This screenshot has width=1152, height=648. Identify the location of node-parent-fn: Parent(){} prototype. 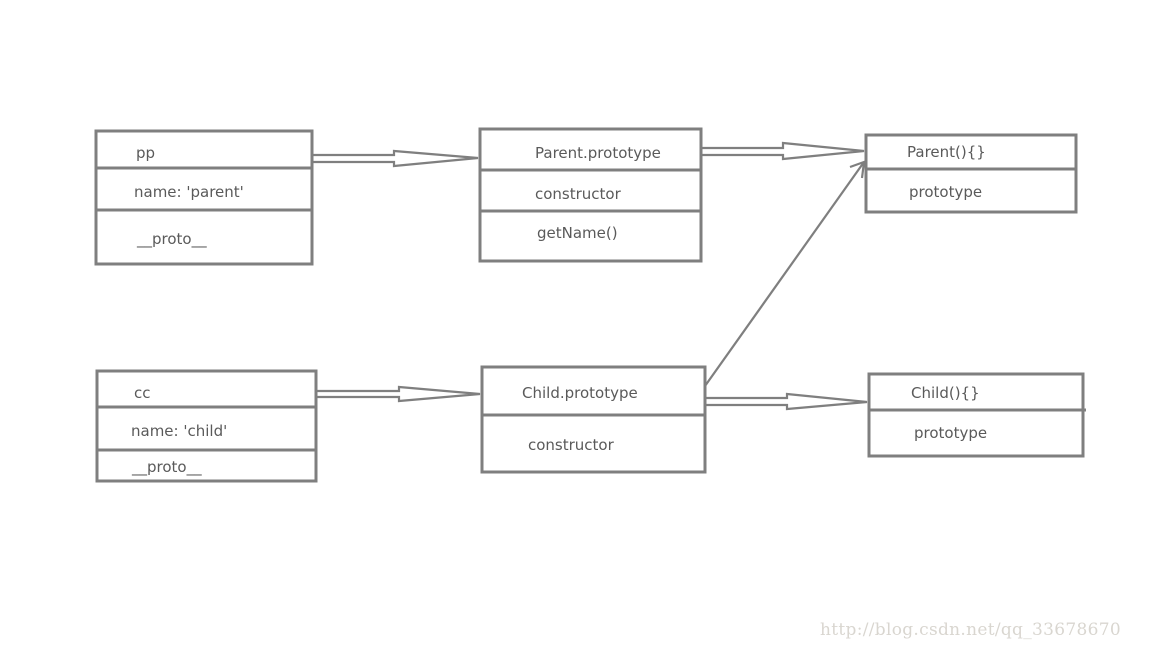
(971, 173).